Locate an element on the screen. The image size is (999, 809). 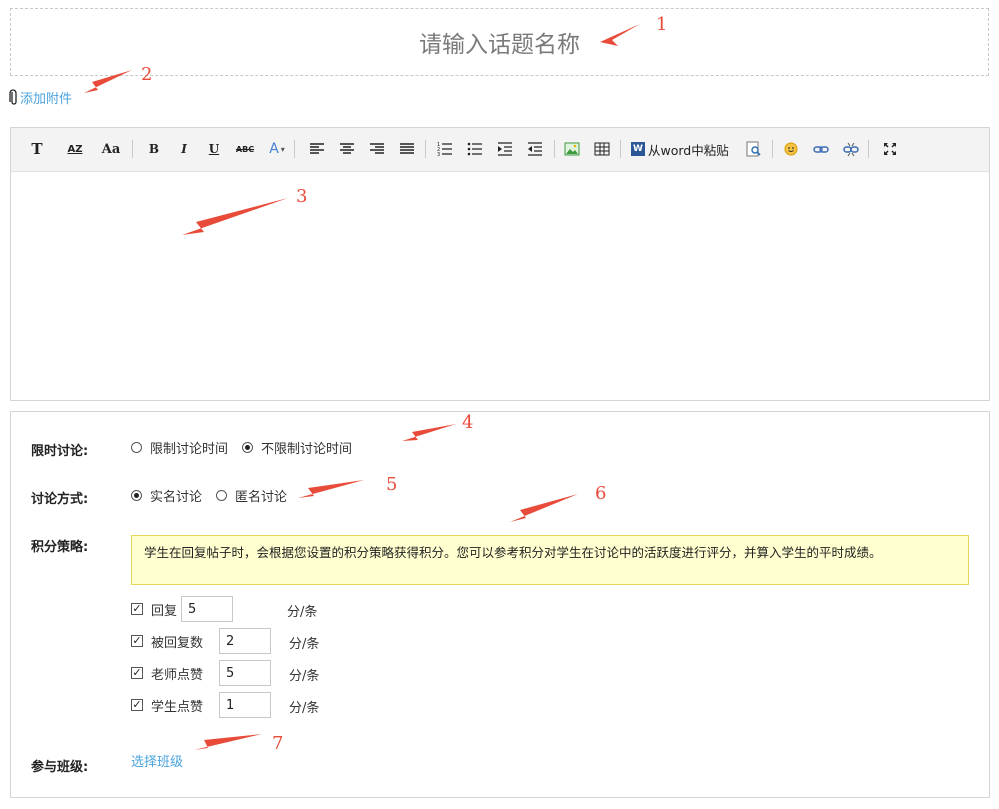
score-student-like-unit: 分/条 is located at coordinates (304, 708).